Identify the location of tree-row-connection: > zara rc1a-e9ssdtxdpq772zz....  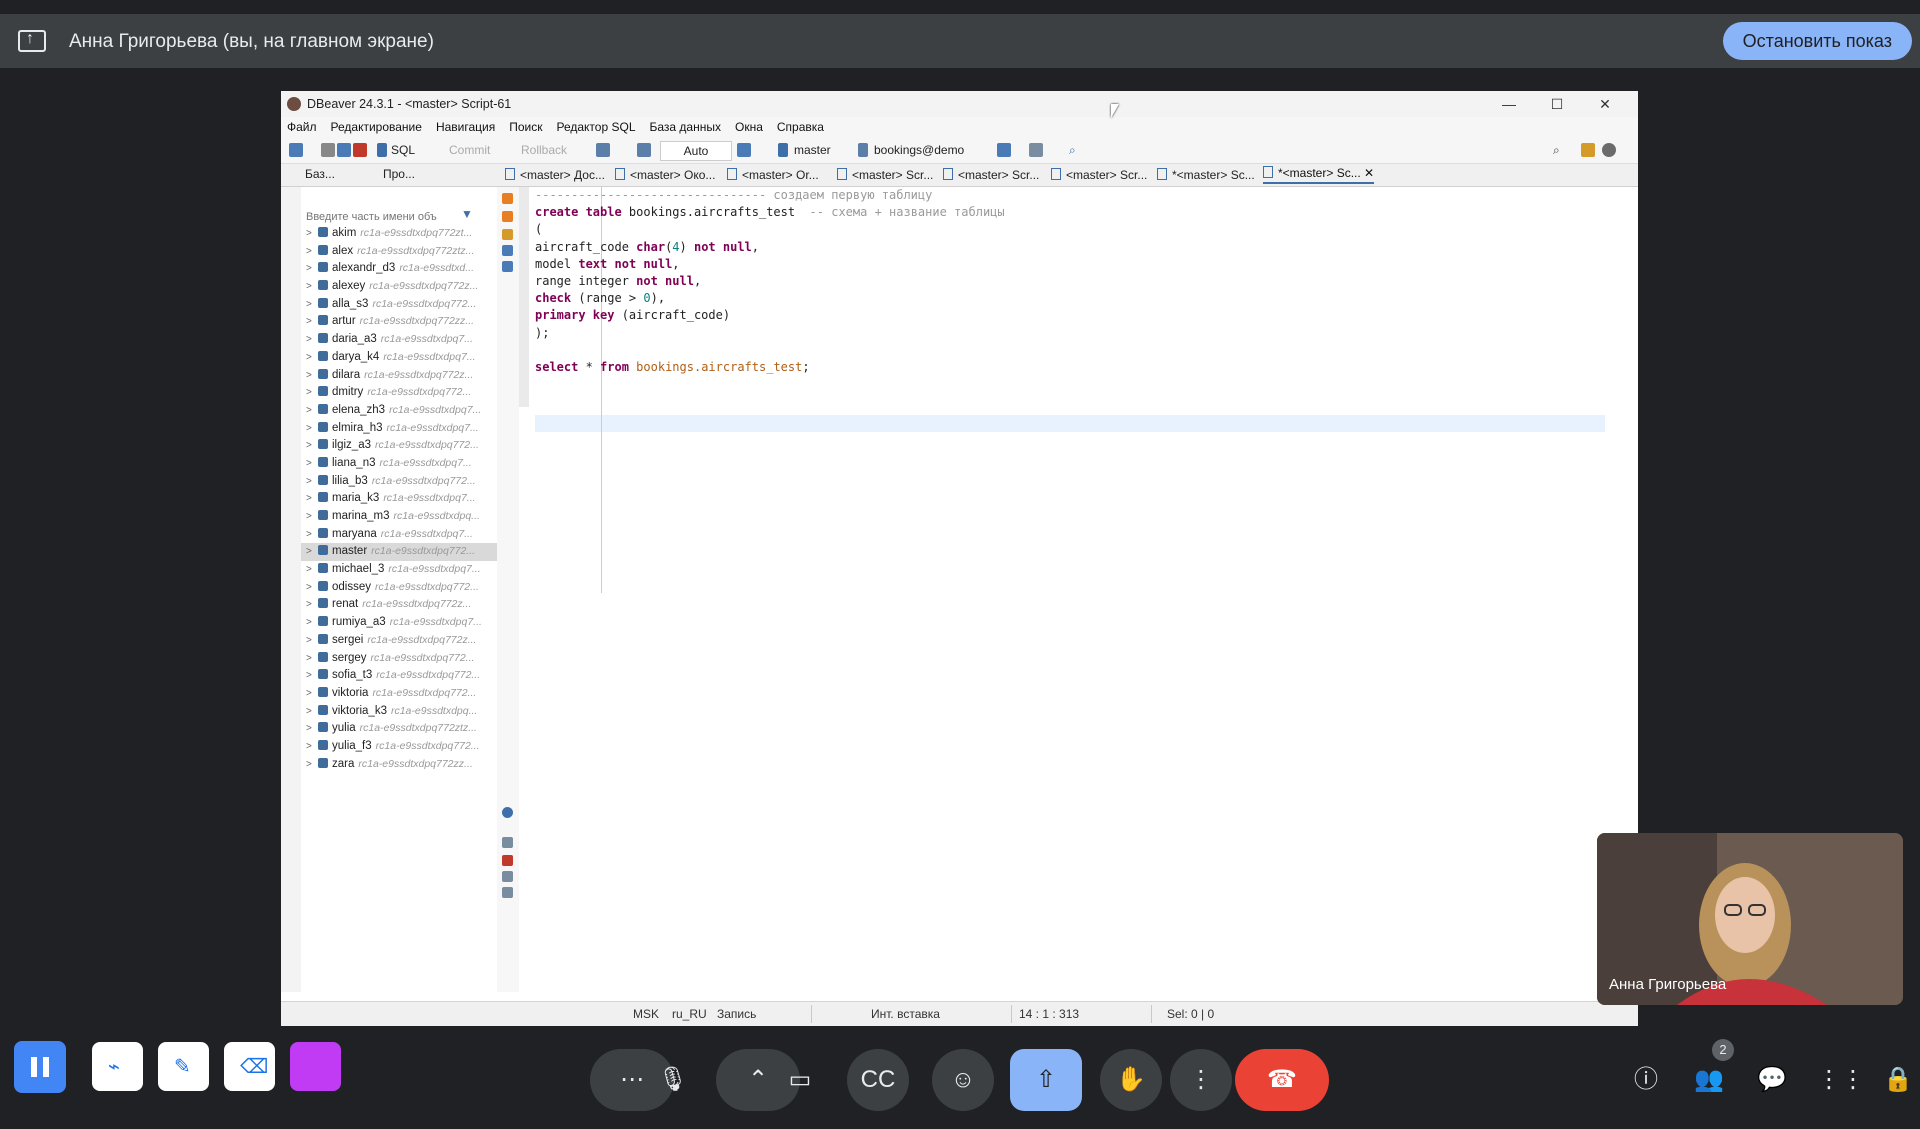
(399, 765).